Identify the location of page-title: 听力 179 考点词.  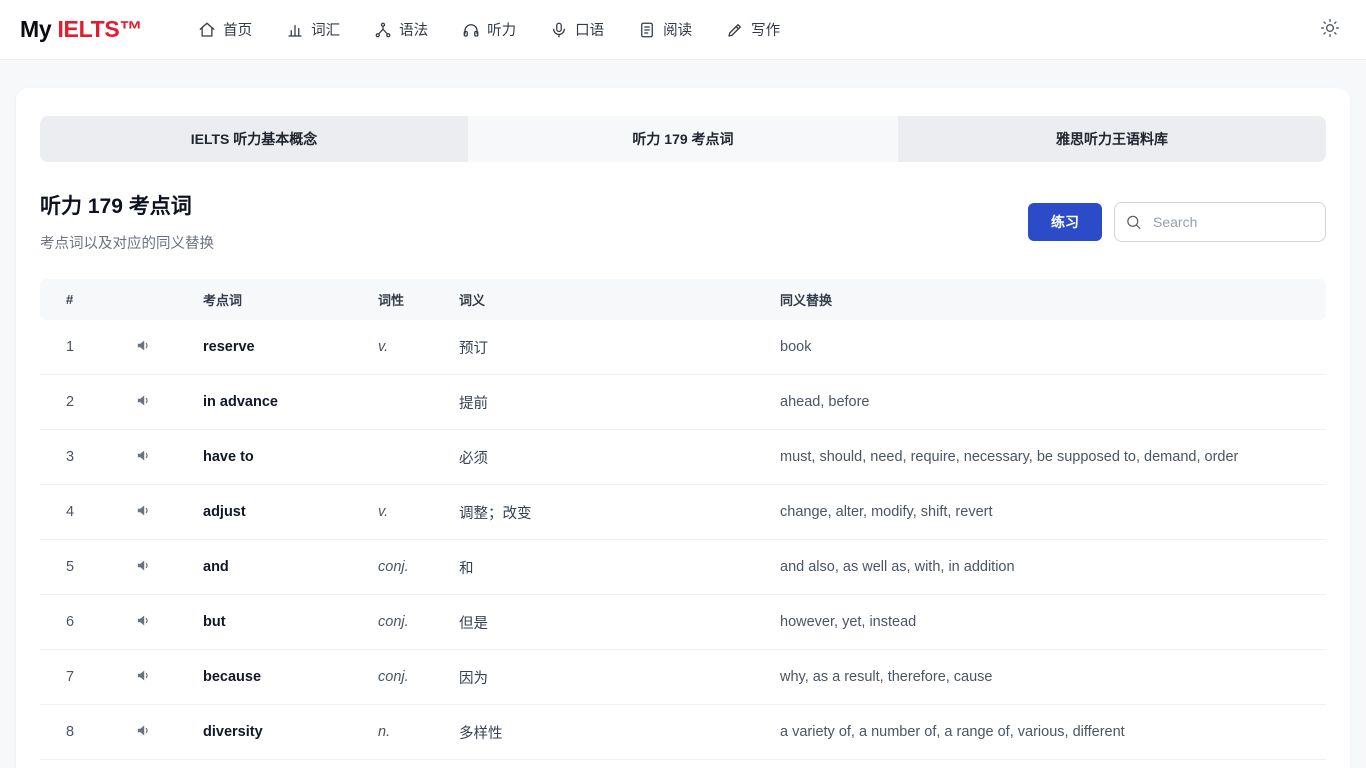
(116, 206).